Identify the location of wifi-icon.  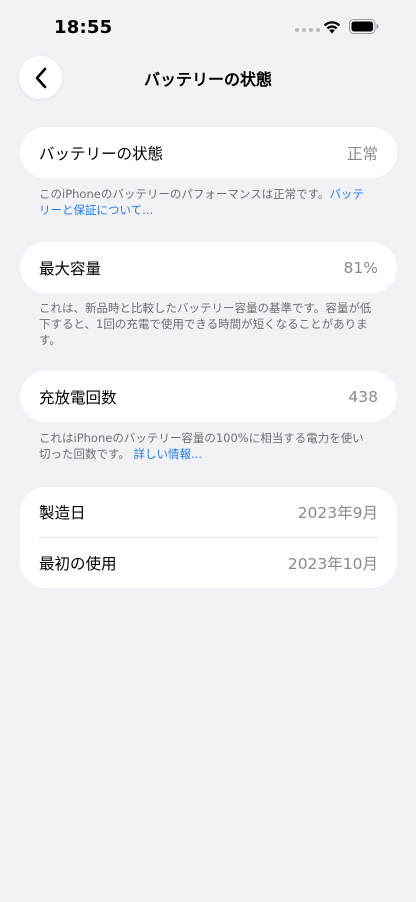
(332, 27).